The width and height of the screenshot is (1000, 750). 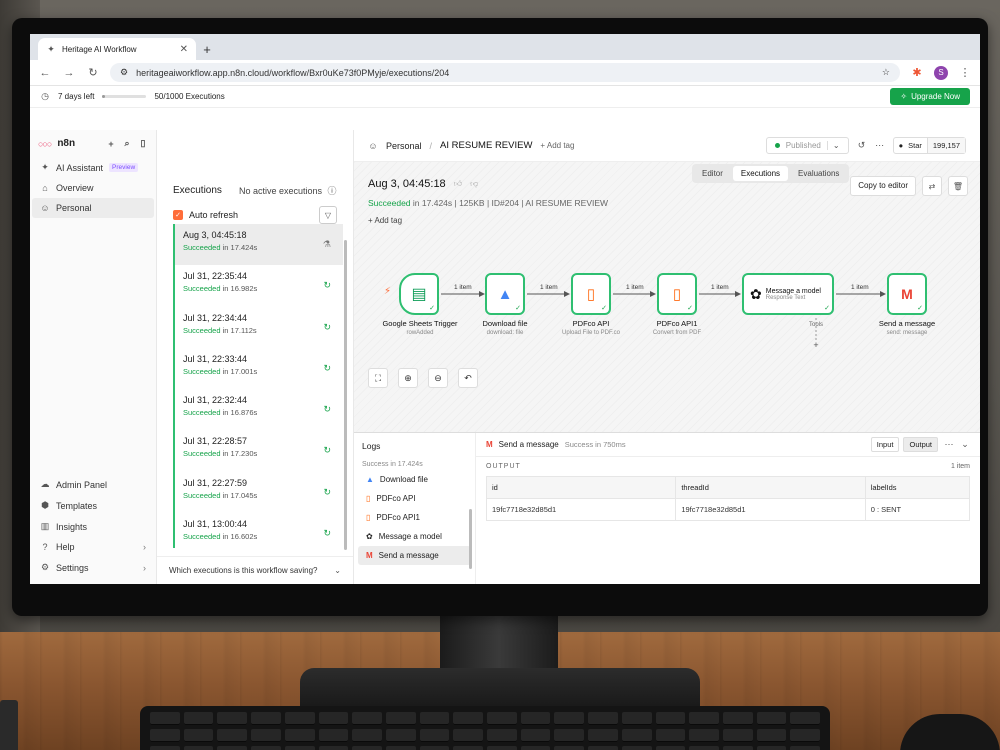 What do you see at coordinates (414, 517) in the screenshot?
I see `log-item-pdfco-api1: ▯ PDFco API1` at bounding box center [414, 517].